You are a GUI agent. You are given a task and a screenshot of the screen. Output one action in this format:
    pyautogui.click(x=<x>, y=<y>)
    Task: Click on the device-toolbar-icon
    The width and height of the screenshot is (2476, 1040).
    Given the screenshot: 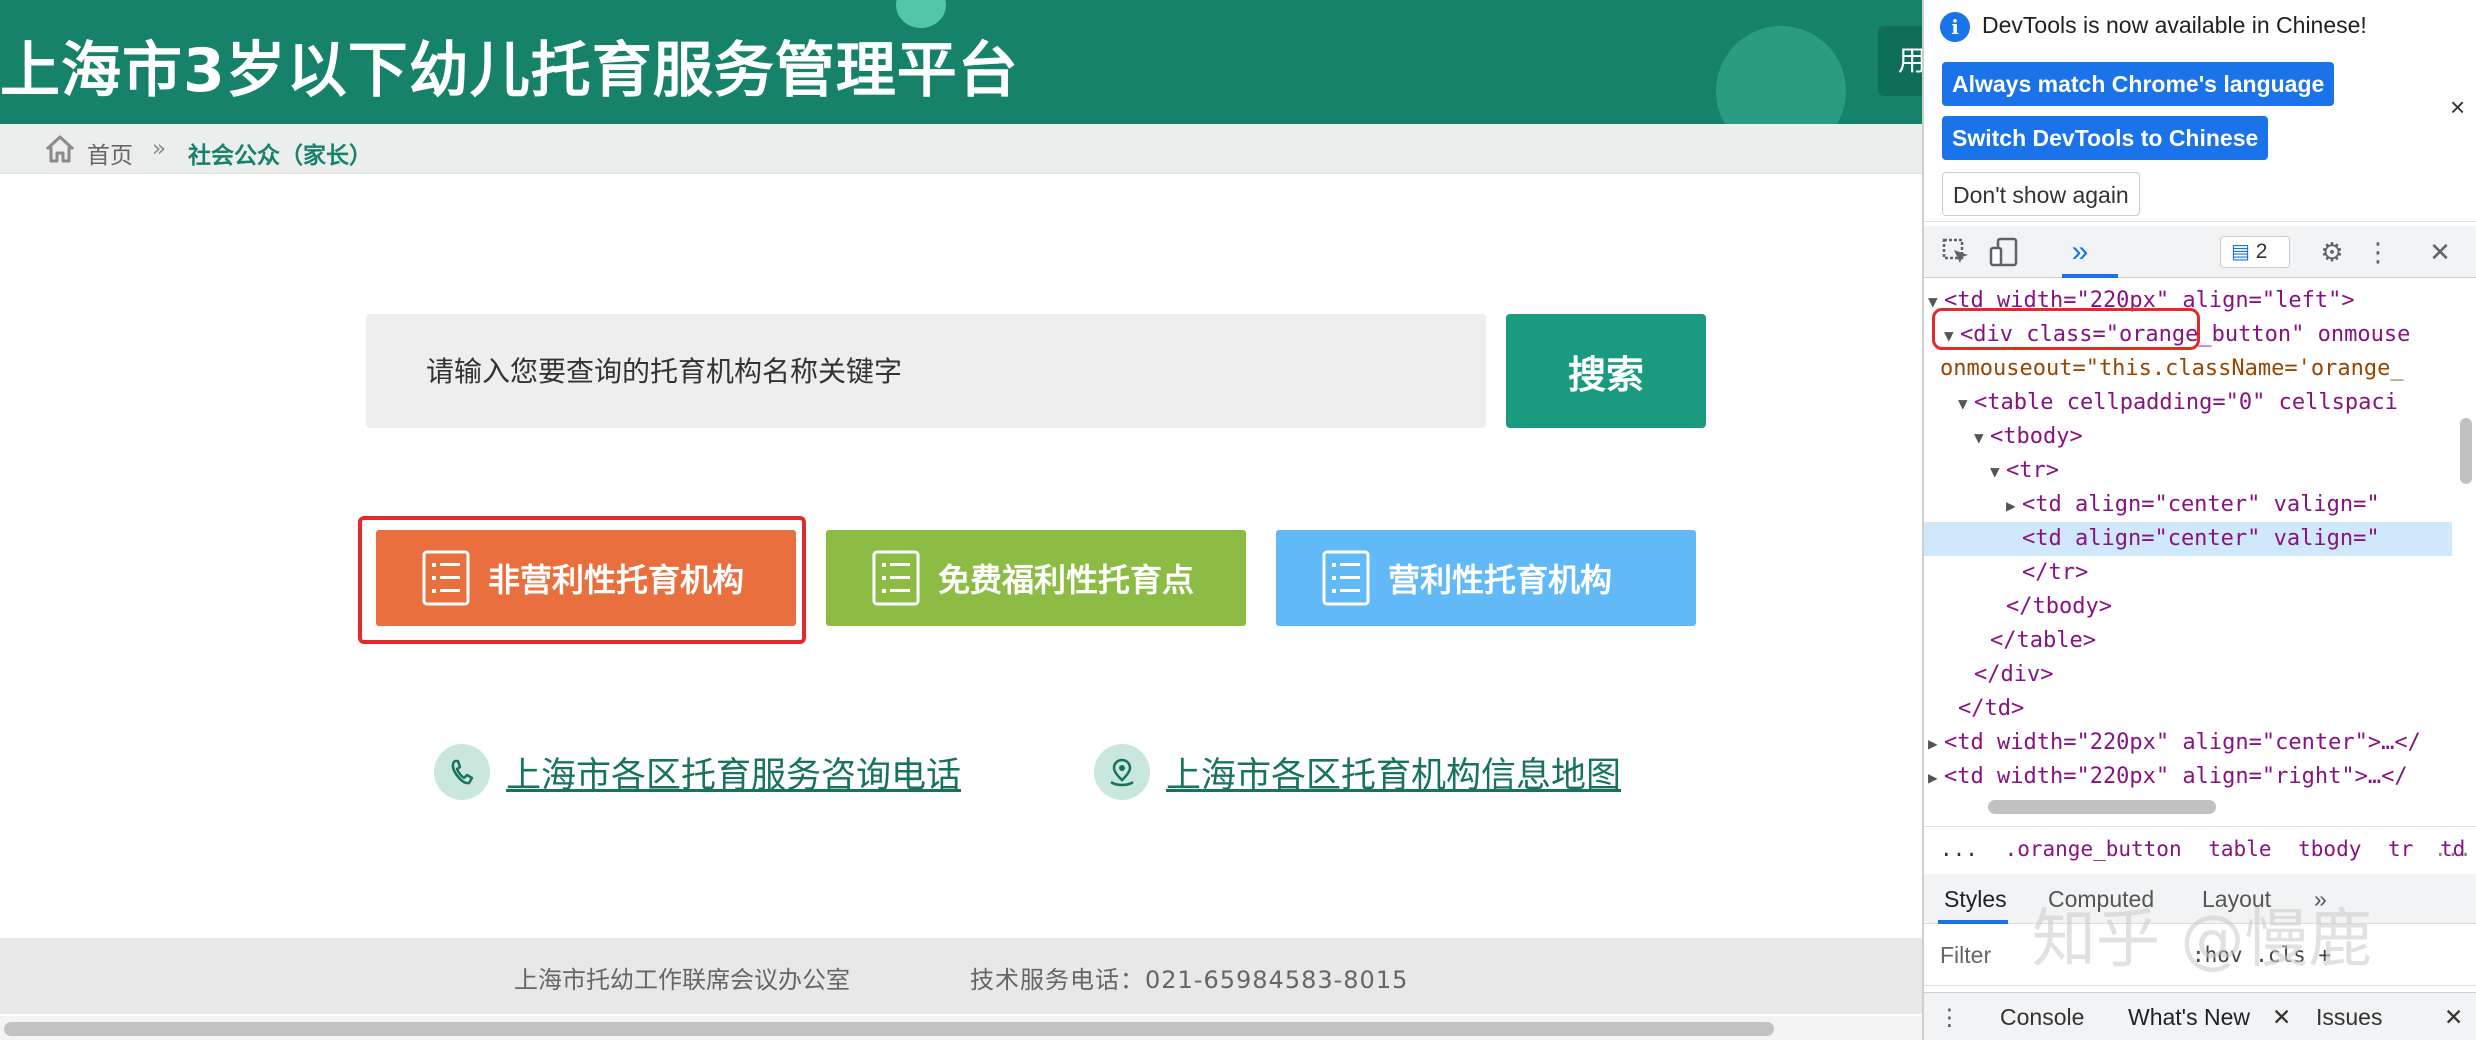 What is the action you would take?
    pyautogui.click(x=2004, y=252)
    